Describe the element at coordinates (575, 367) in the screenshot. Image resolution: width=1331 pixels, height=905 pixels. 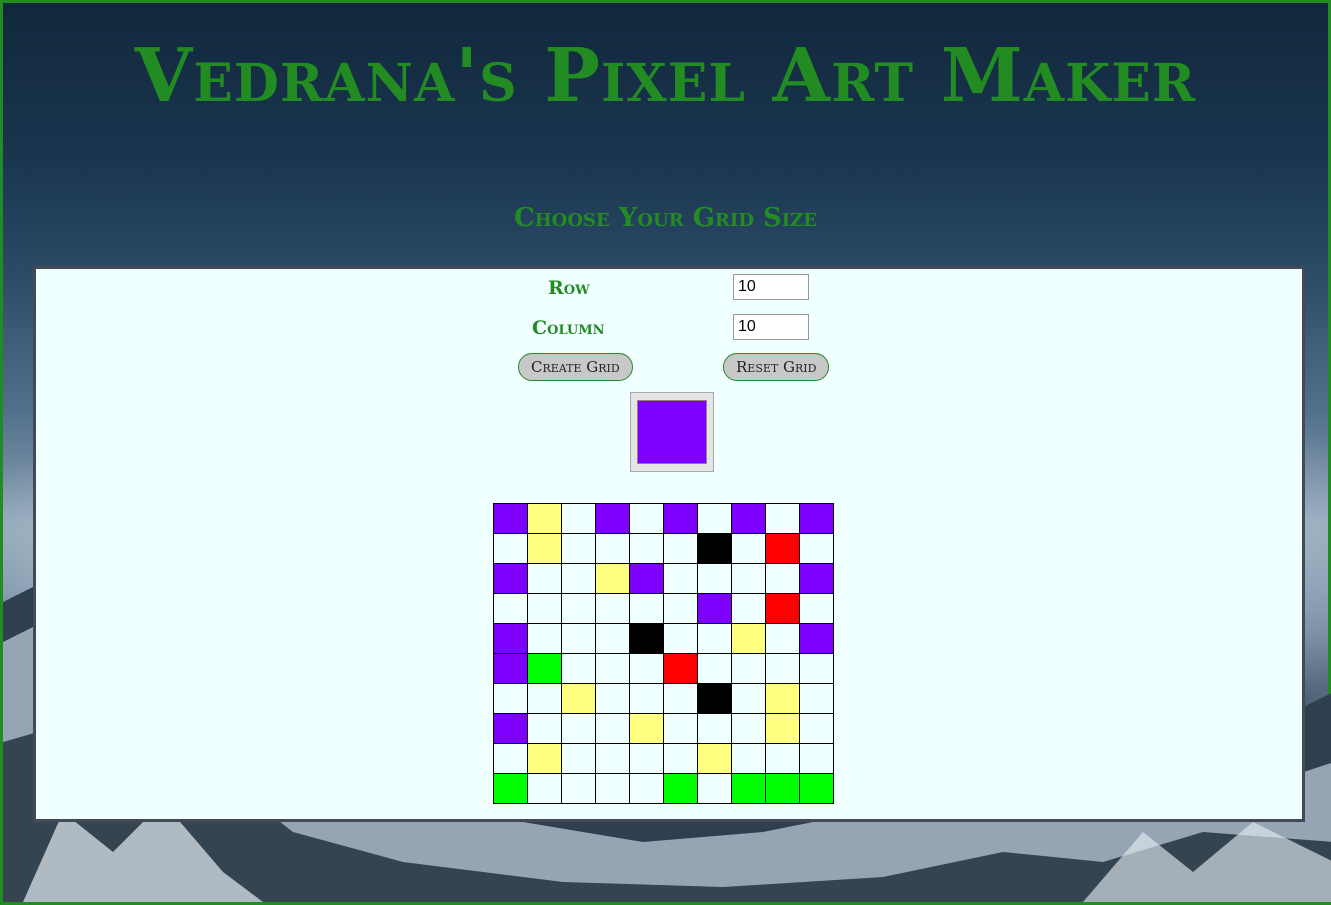
I see `create-grid-button: Create Grid` at that location.